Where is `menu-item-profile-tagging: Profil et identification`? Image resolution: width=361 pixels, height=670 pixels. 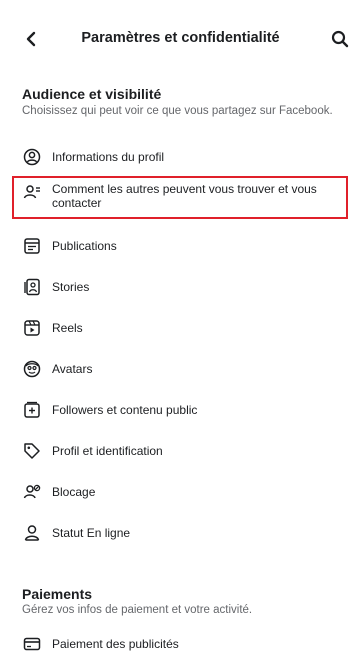 menu-item-profile-tagging: Profil et identification is located at coordinates (182, 451).